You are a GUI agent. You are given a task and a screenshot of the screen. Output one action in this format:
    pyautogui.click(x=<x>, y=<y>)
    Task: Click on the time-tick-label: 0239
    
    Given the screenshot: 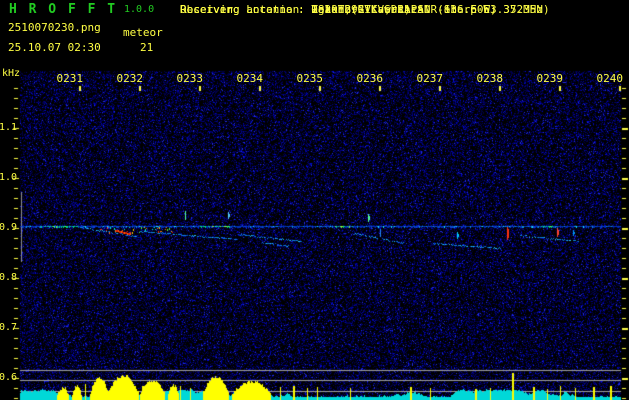 What is the action you would take?
    pyautogui.click(x=550, y=78)
    